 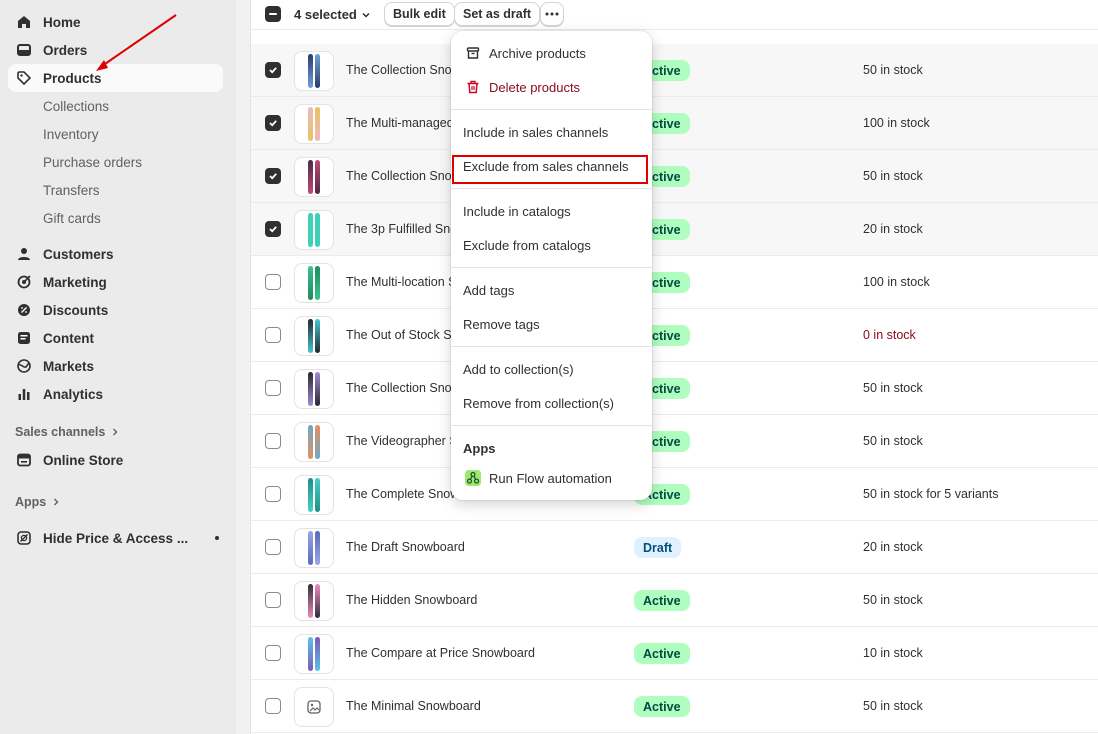 What do you see at coordinates (551, 369) in the screenshot?
I see `menu-add-to-collection: Add to collection(s)` at bounding box center [551, 369].